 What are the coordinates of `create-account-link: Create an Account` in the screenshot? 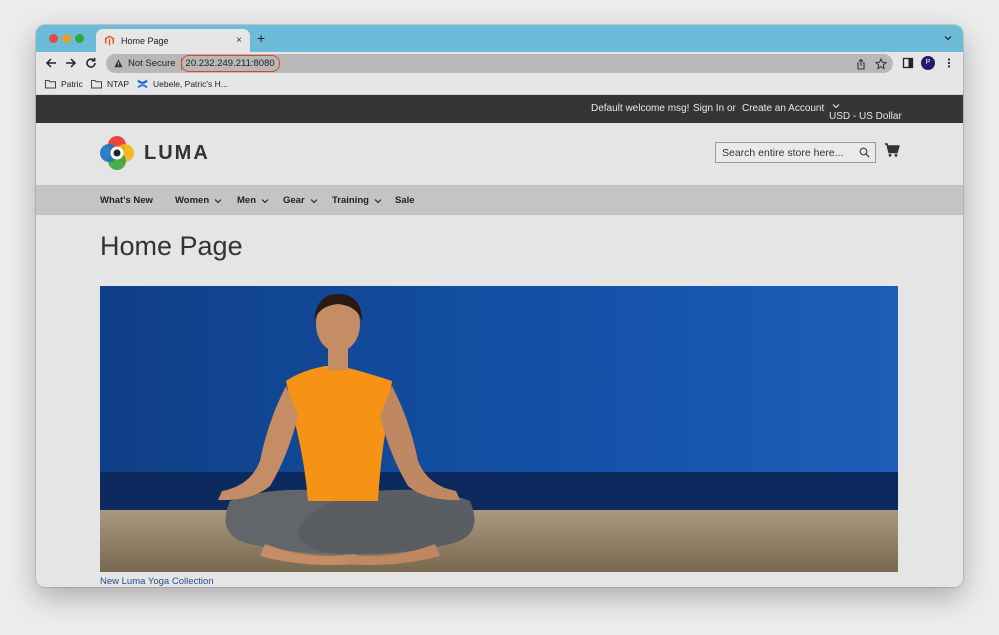 It's located at (783, 108).